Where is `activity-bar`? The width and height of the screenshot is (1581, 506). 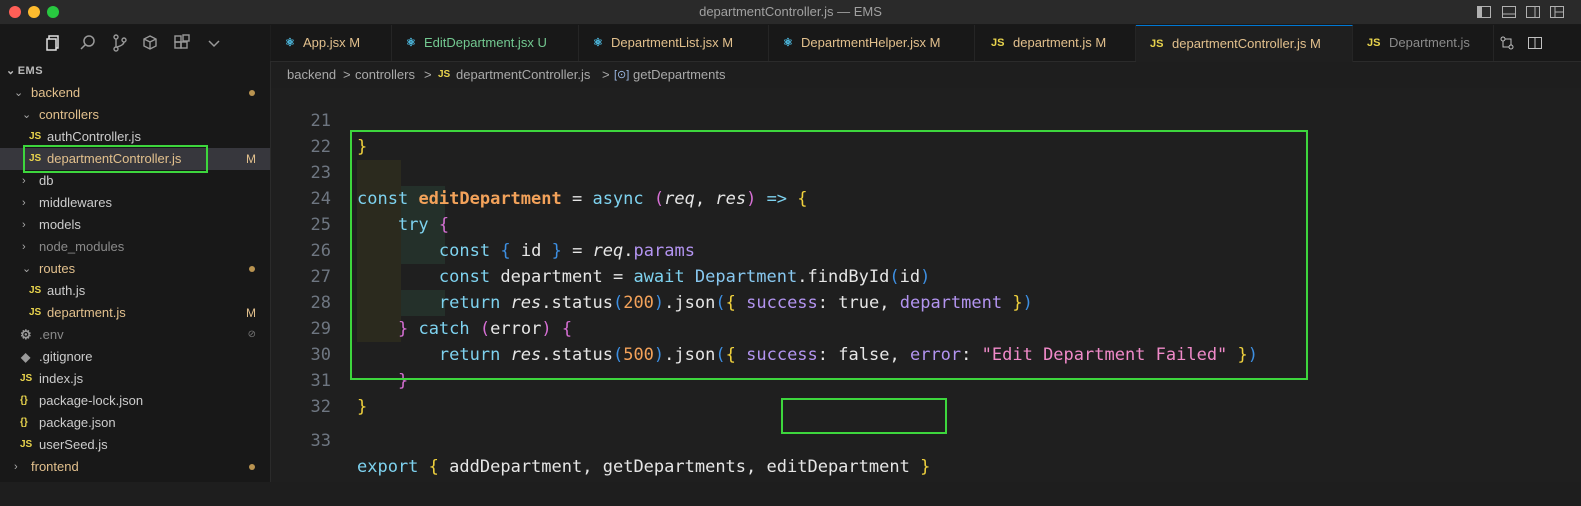 activity-bar is located at coordinates (135, 43).